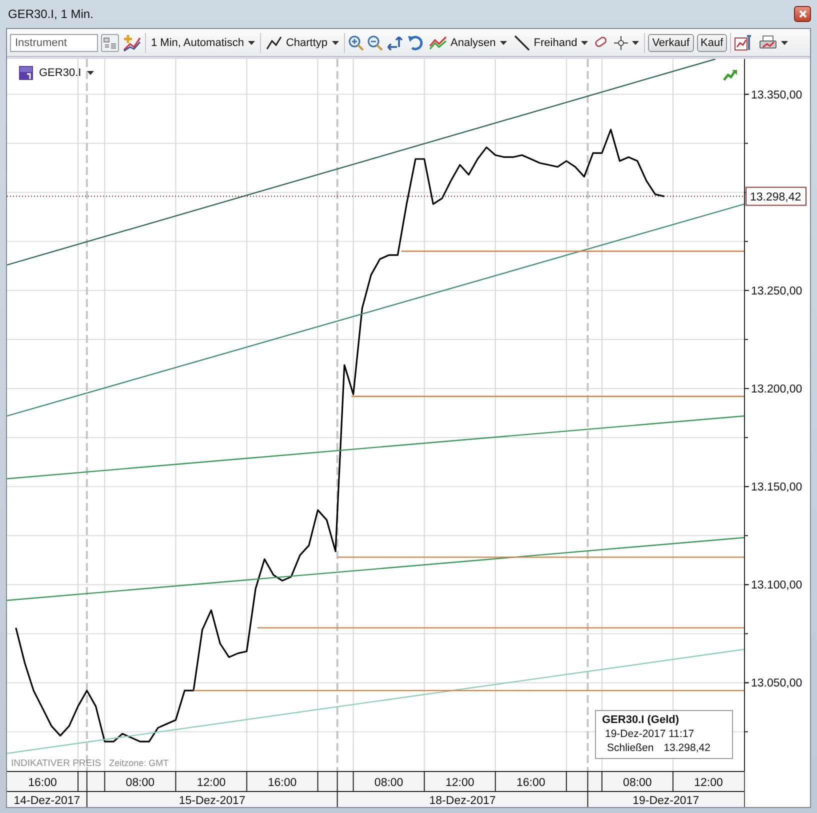 The height and width of the screenshot is (813, 817). Describe the element at coordinates (641, 720) in the screenshot. I see `tooltip-title: GER30.I (Geld)` at that location.